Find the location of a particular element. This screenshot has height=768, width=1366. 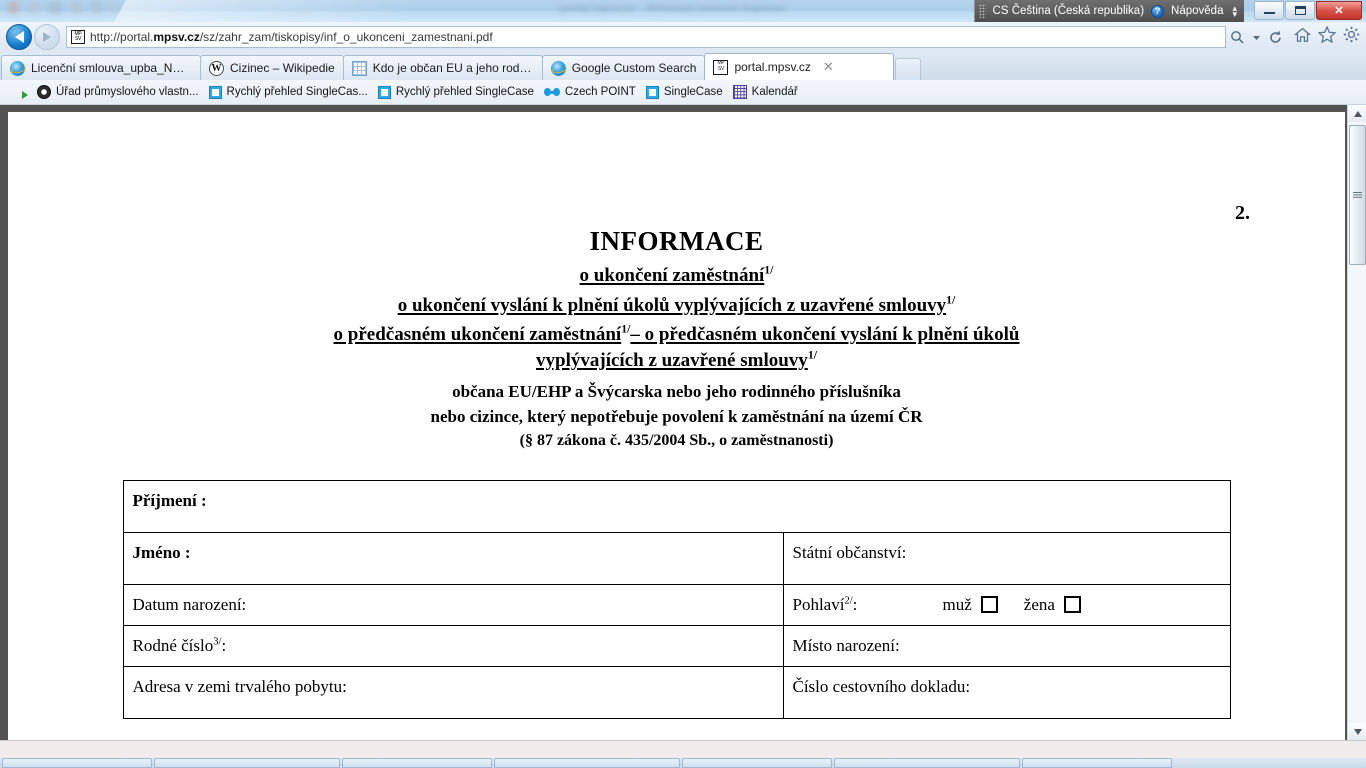

tab-label: Google Custom Search is located at coordinates (634, 68).